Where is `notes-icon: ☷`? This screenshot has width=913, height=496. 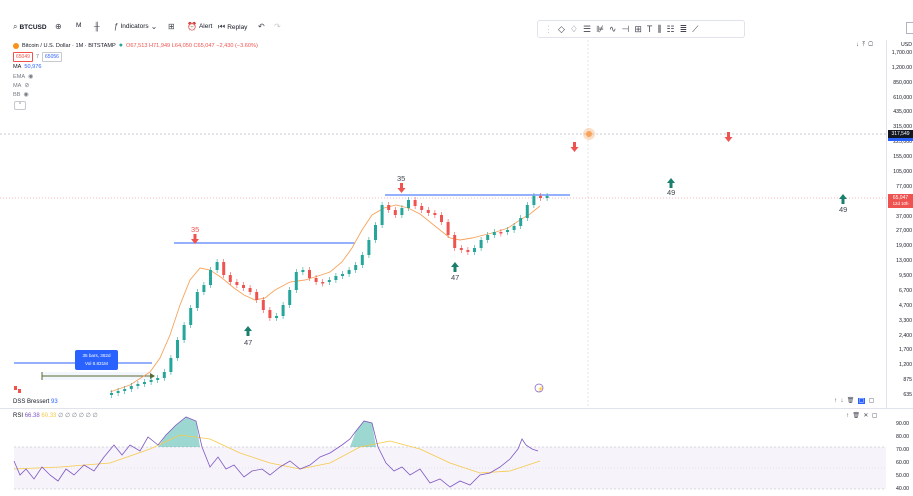
notes-icon: ☷ is located at coordinates (671, 29).